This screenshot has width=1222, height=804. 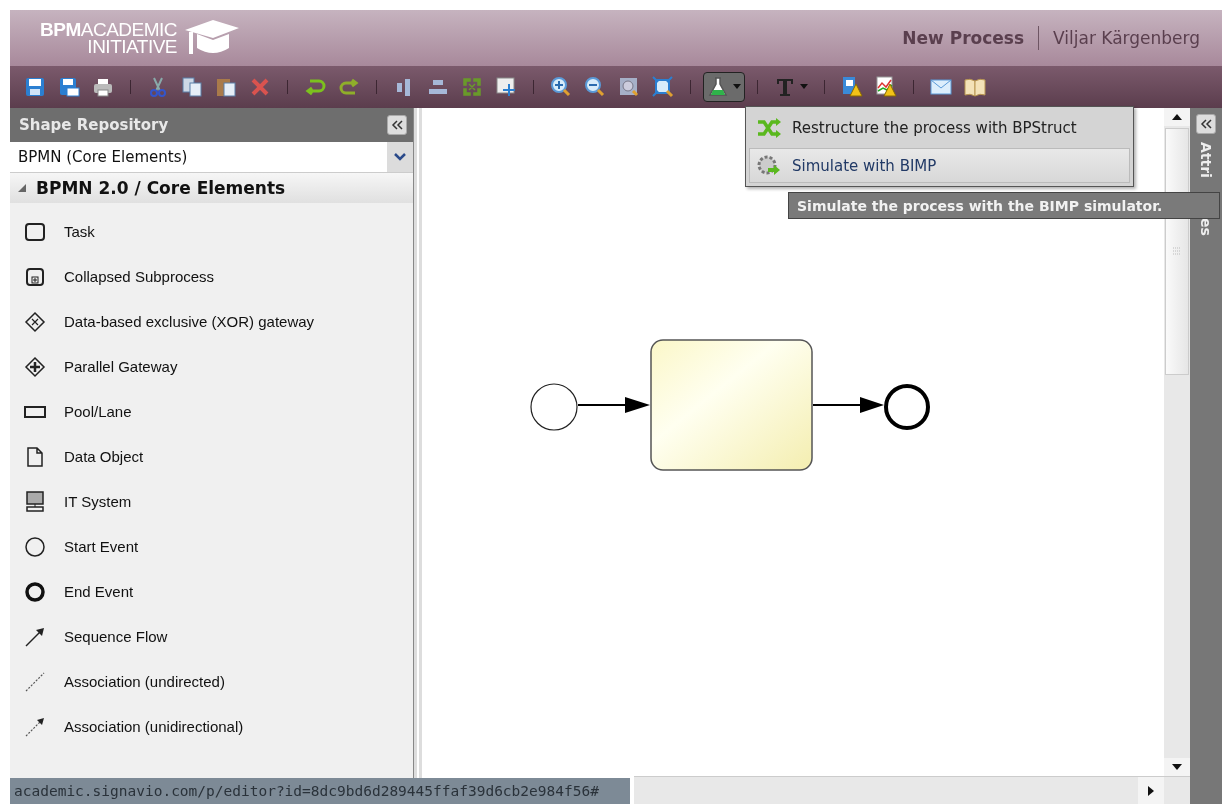 I want to click on arrow-icon, so click(x=35, y=636).